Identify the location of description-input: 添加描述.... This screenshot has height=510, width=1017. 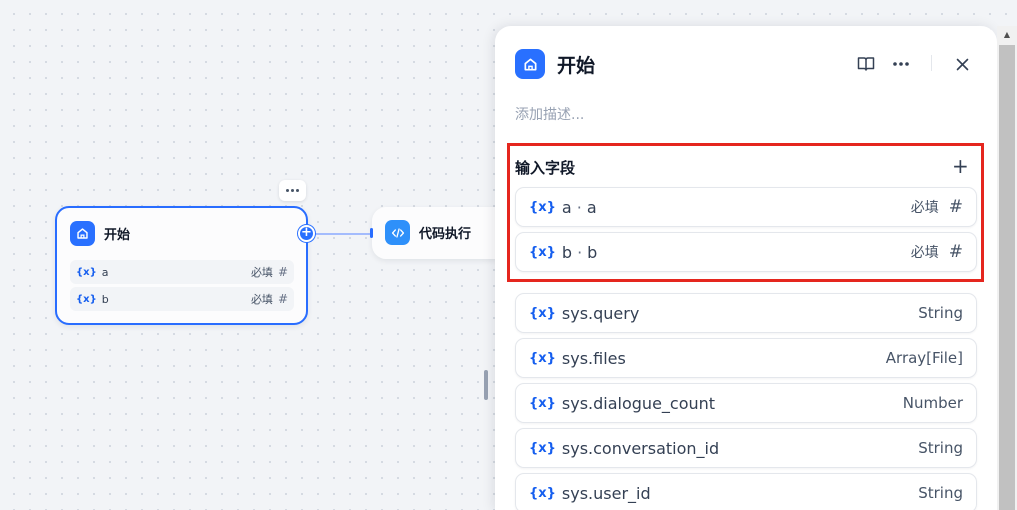
(549, 114).